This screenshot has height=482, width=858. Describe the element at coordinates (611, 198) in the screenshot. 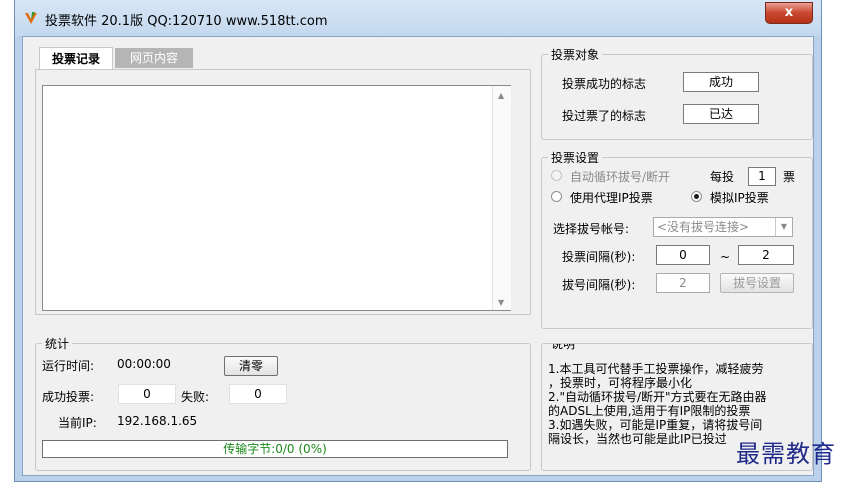

I see `proxy-ip-label: 使用代理IP投票` at that location.